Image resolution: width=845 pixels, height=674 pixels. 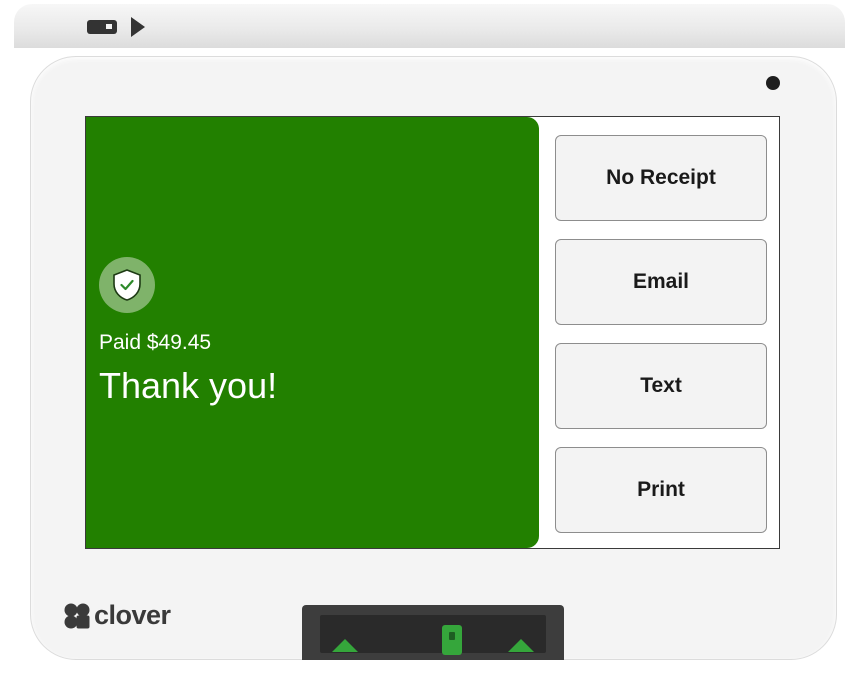 What do you see at coordinates (661, 490) in the screenshot?
I see `print-receipt-button: Print` at bounding box center [661, 490].